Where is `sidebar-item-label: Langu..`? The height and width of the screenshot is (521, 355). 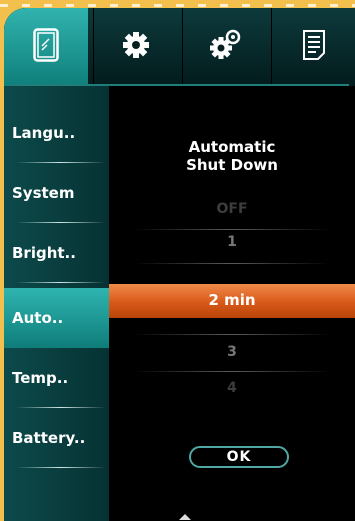
sidebar-item-label: Langu.. is located at coordinates (44, 133).